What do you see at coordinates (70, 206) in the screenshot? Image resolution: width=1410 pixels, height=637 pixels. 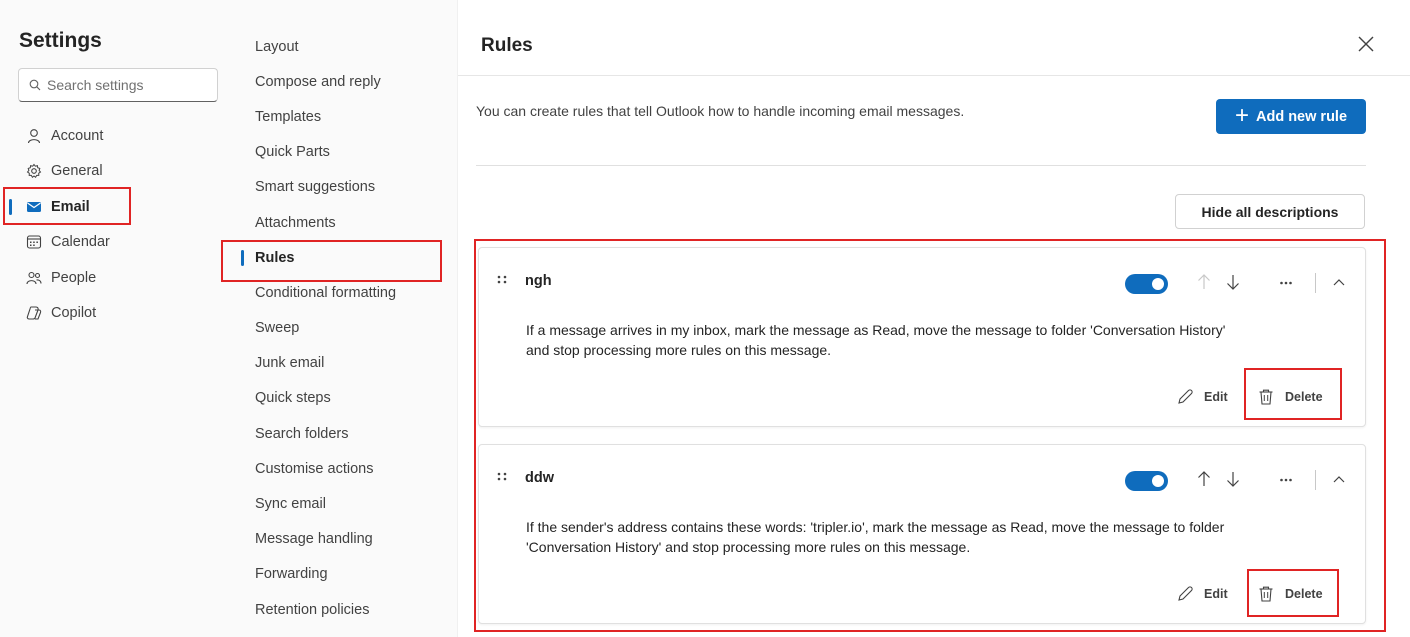 I see `nav-item-label: Email` at bounding box center [70, 206].